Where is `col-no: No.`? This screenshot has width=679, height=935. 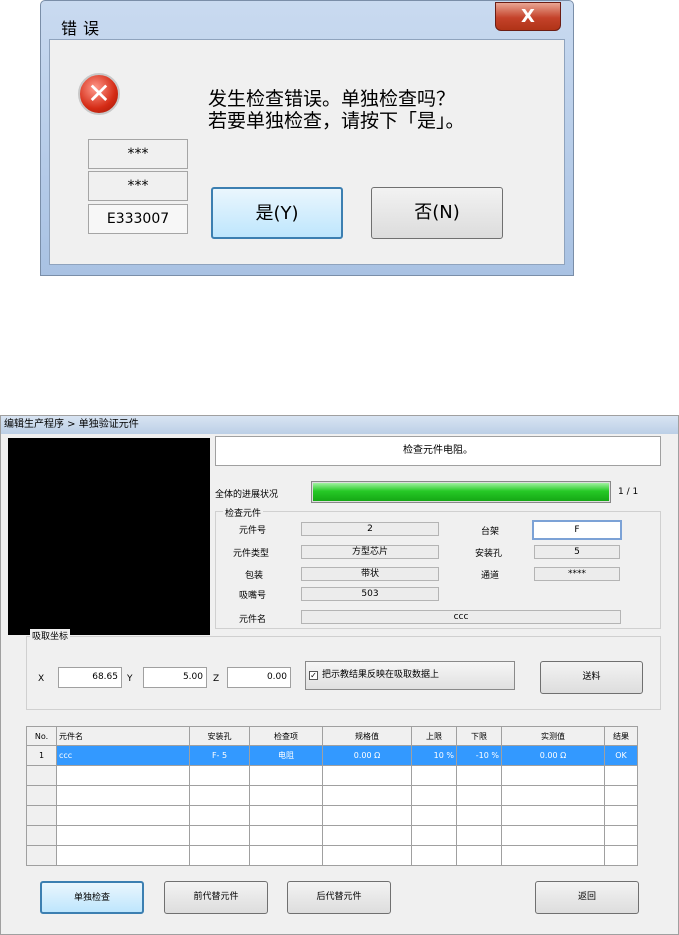 col-no: No. is located at coordinates (41, 736).